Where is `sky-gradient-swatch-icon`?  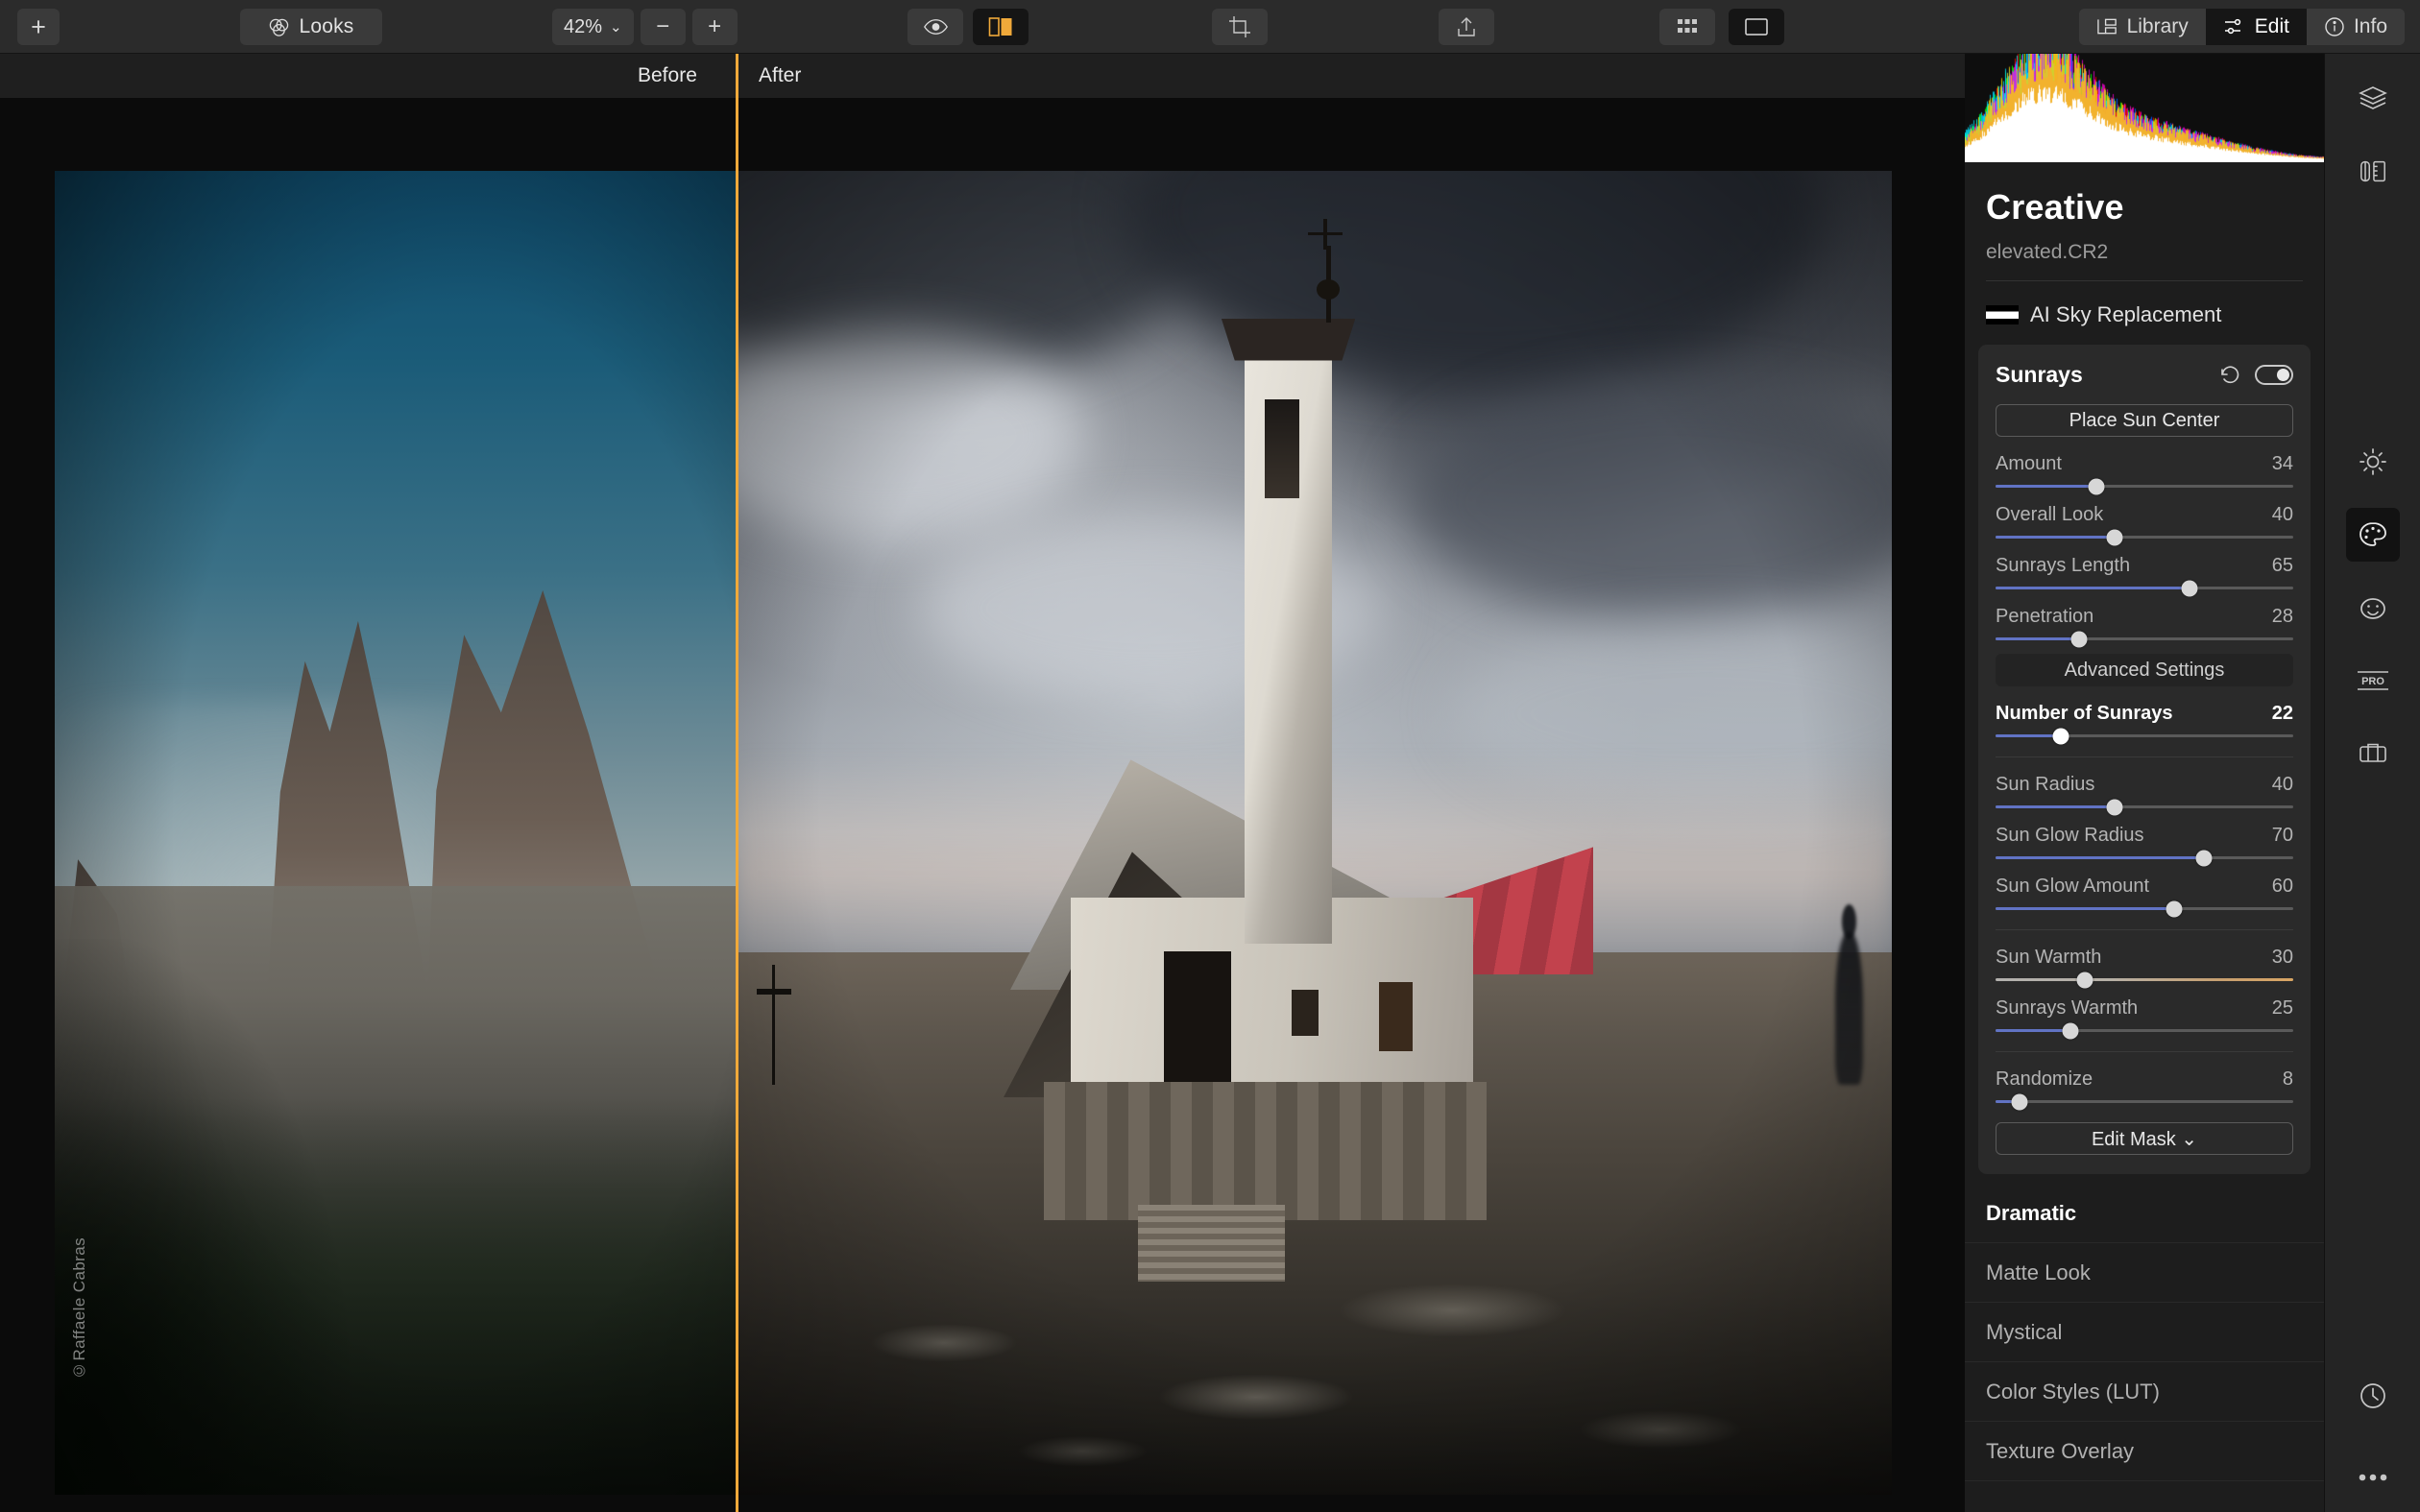
sky-gradient-swatch-icon is located at coordinates (2003, 314).